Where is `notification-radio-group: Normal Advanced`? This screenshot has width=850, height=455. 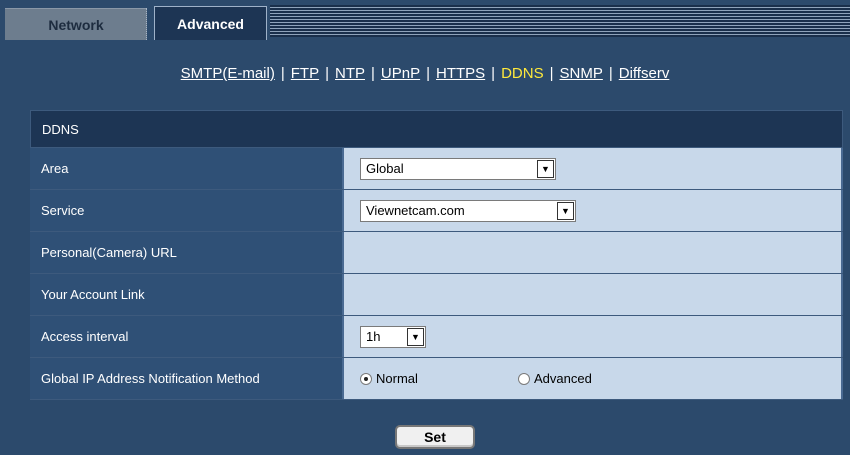
notification-radio-group: Normal Advanced is located at coordinates (476, 378).